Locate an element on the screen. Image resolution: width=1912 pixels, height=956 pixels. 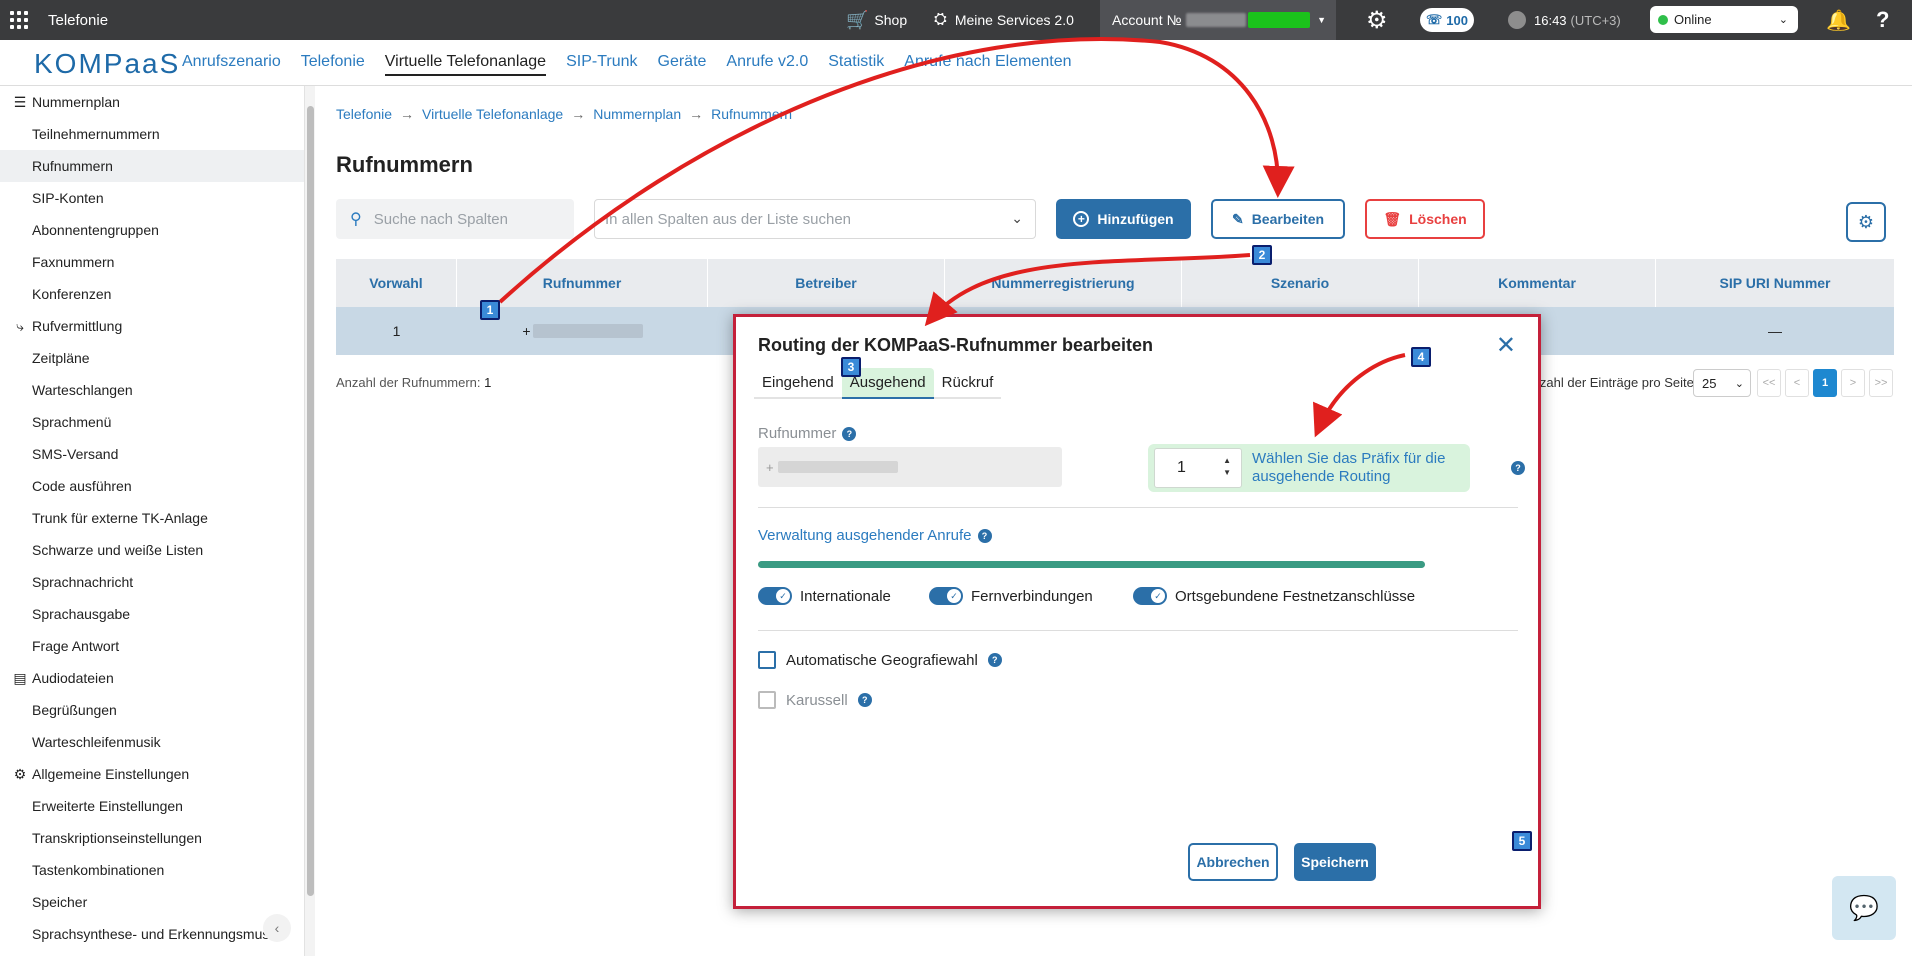
user-avatar-icon is located at coordinates (1517, 20).